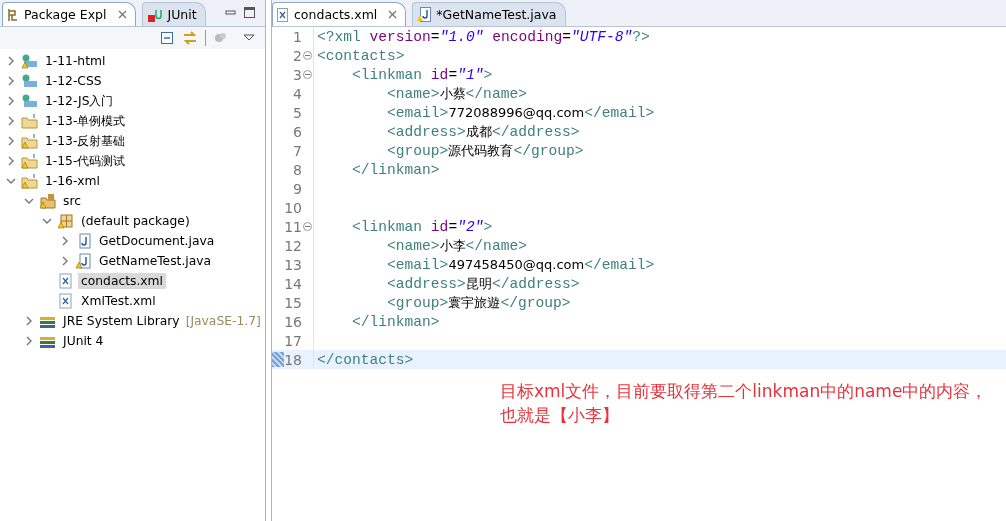  What do you see at coordinates (297, 55) in the screenshot?
I see `line-number: 2` at bounding box center [297, 55].